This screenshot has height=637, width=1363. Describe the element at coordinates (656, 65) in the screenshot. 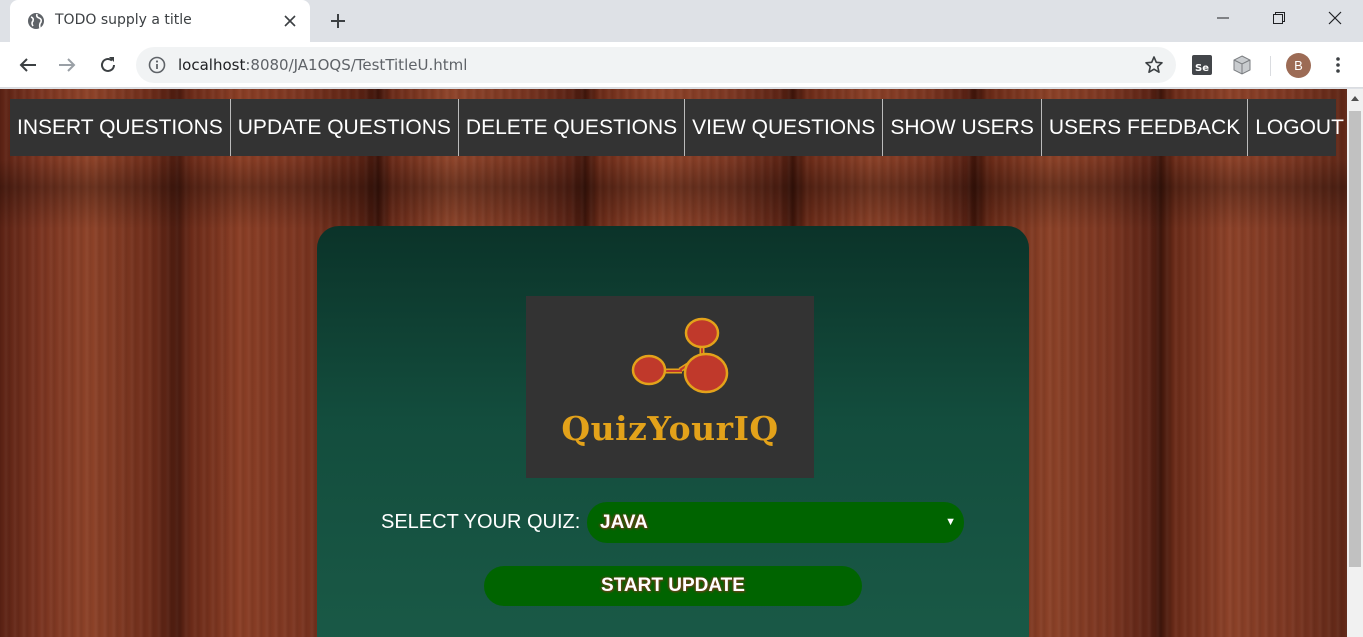

I see `address-bar: localhost:8080/JA1OQS/TestTitleU.html` at that location.